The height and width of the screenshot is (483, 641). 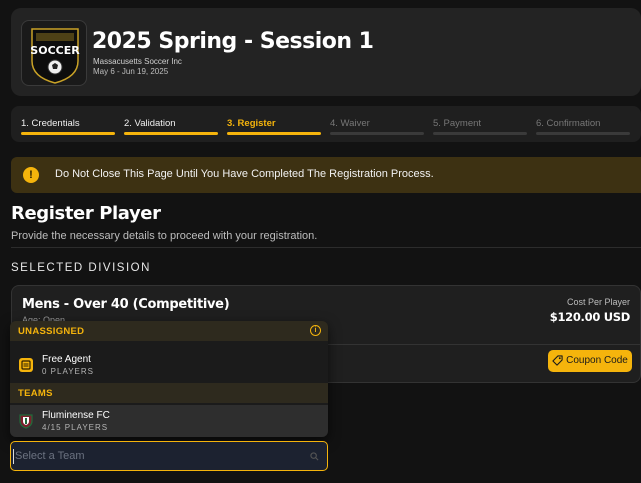 I want to click on team-search-input, so click(x=169, y=456).